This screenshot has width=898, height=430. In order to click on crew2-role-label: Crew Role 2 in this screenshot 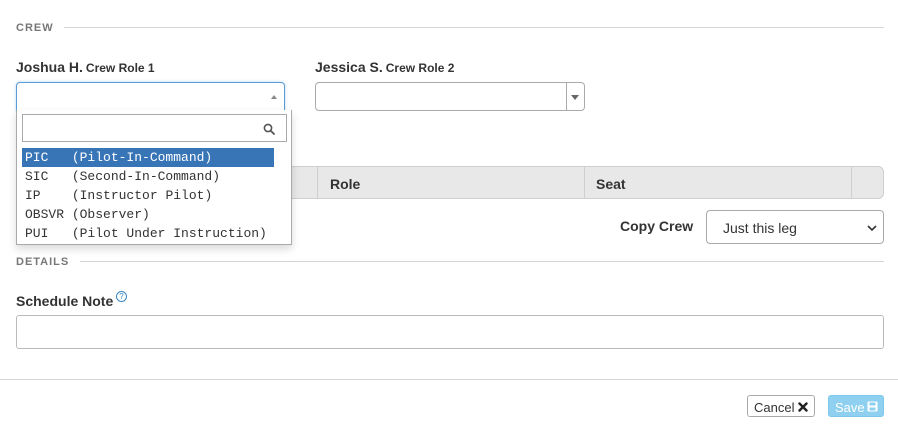, I will do `click(420, 68)`.